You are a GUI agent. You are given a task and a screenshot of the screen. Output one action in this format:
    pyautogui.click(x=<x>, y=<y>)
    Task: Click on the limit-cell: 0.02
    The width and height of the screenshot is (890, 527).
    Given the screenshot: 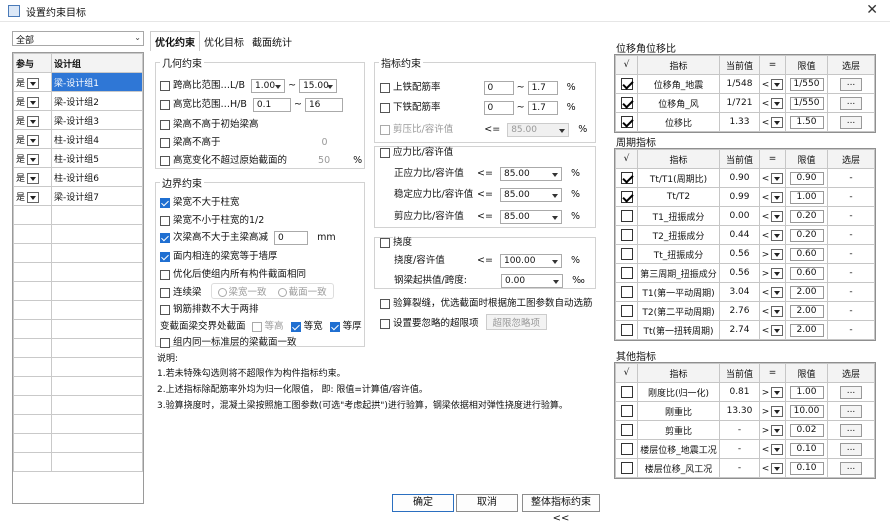 What is the action you would take?
    pyautogui.click(x=806, y=430)
    